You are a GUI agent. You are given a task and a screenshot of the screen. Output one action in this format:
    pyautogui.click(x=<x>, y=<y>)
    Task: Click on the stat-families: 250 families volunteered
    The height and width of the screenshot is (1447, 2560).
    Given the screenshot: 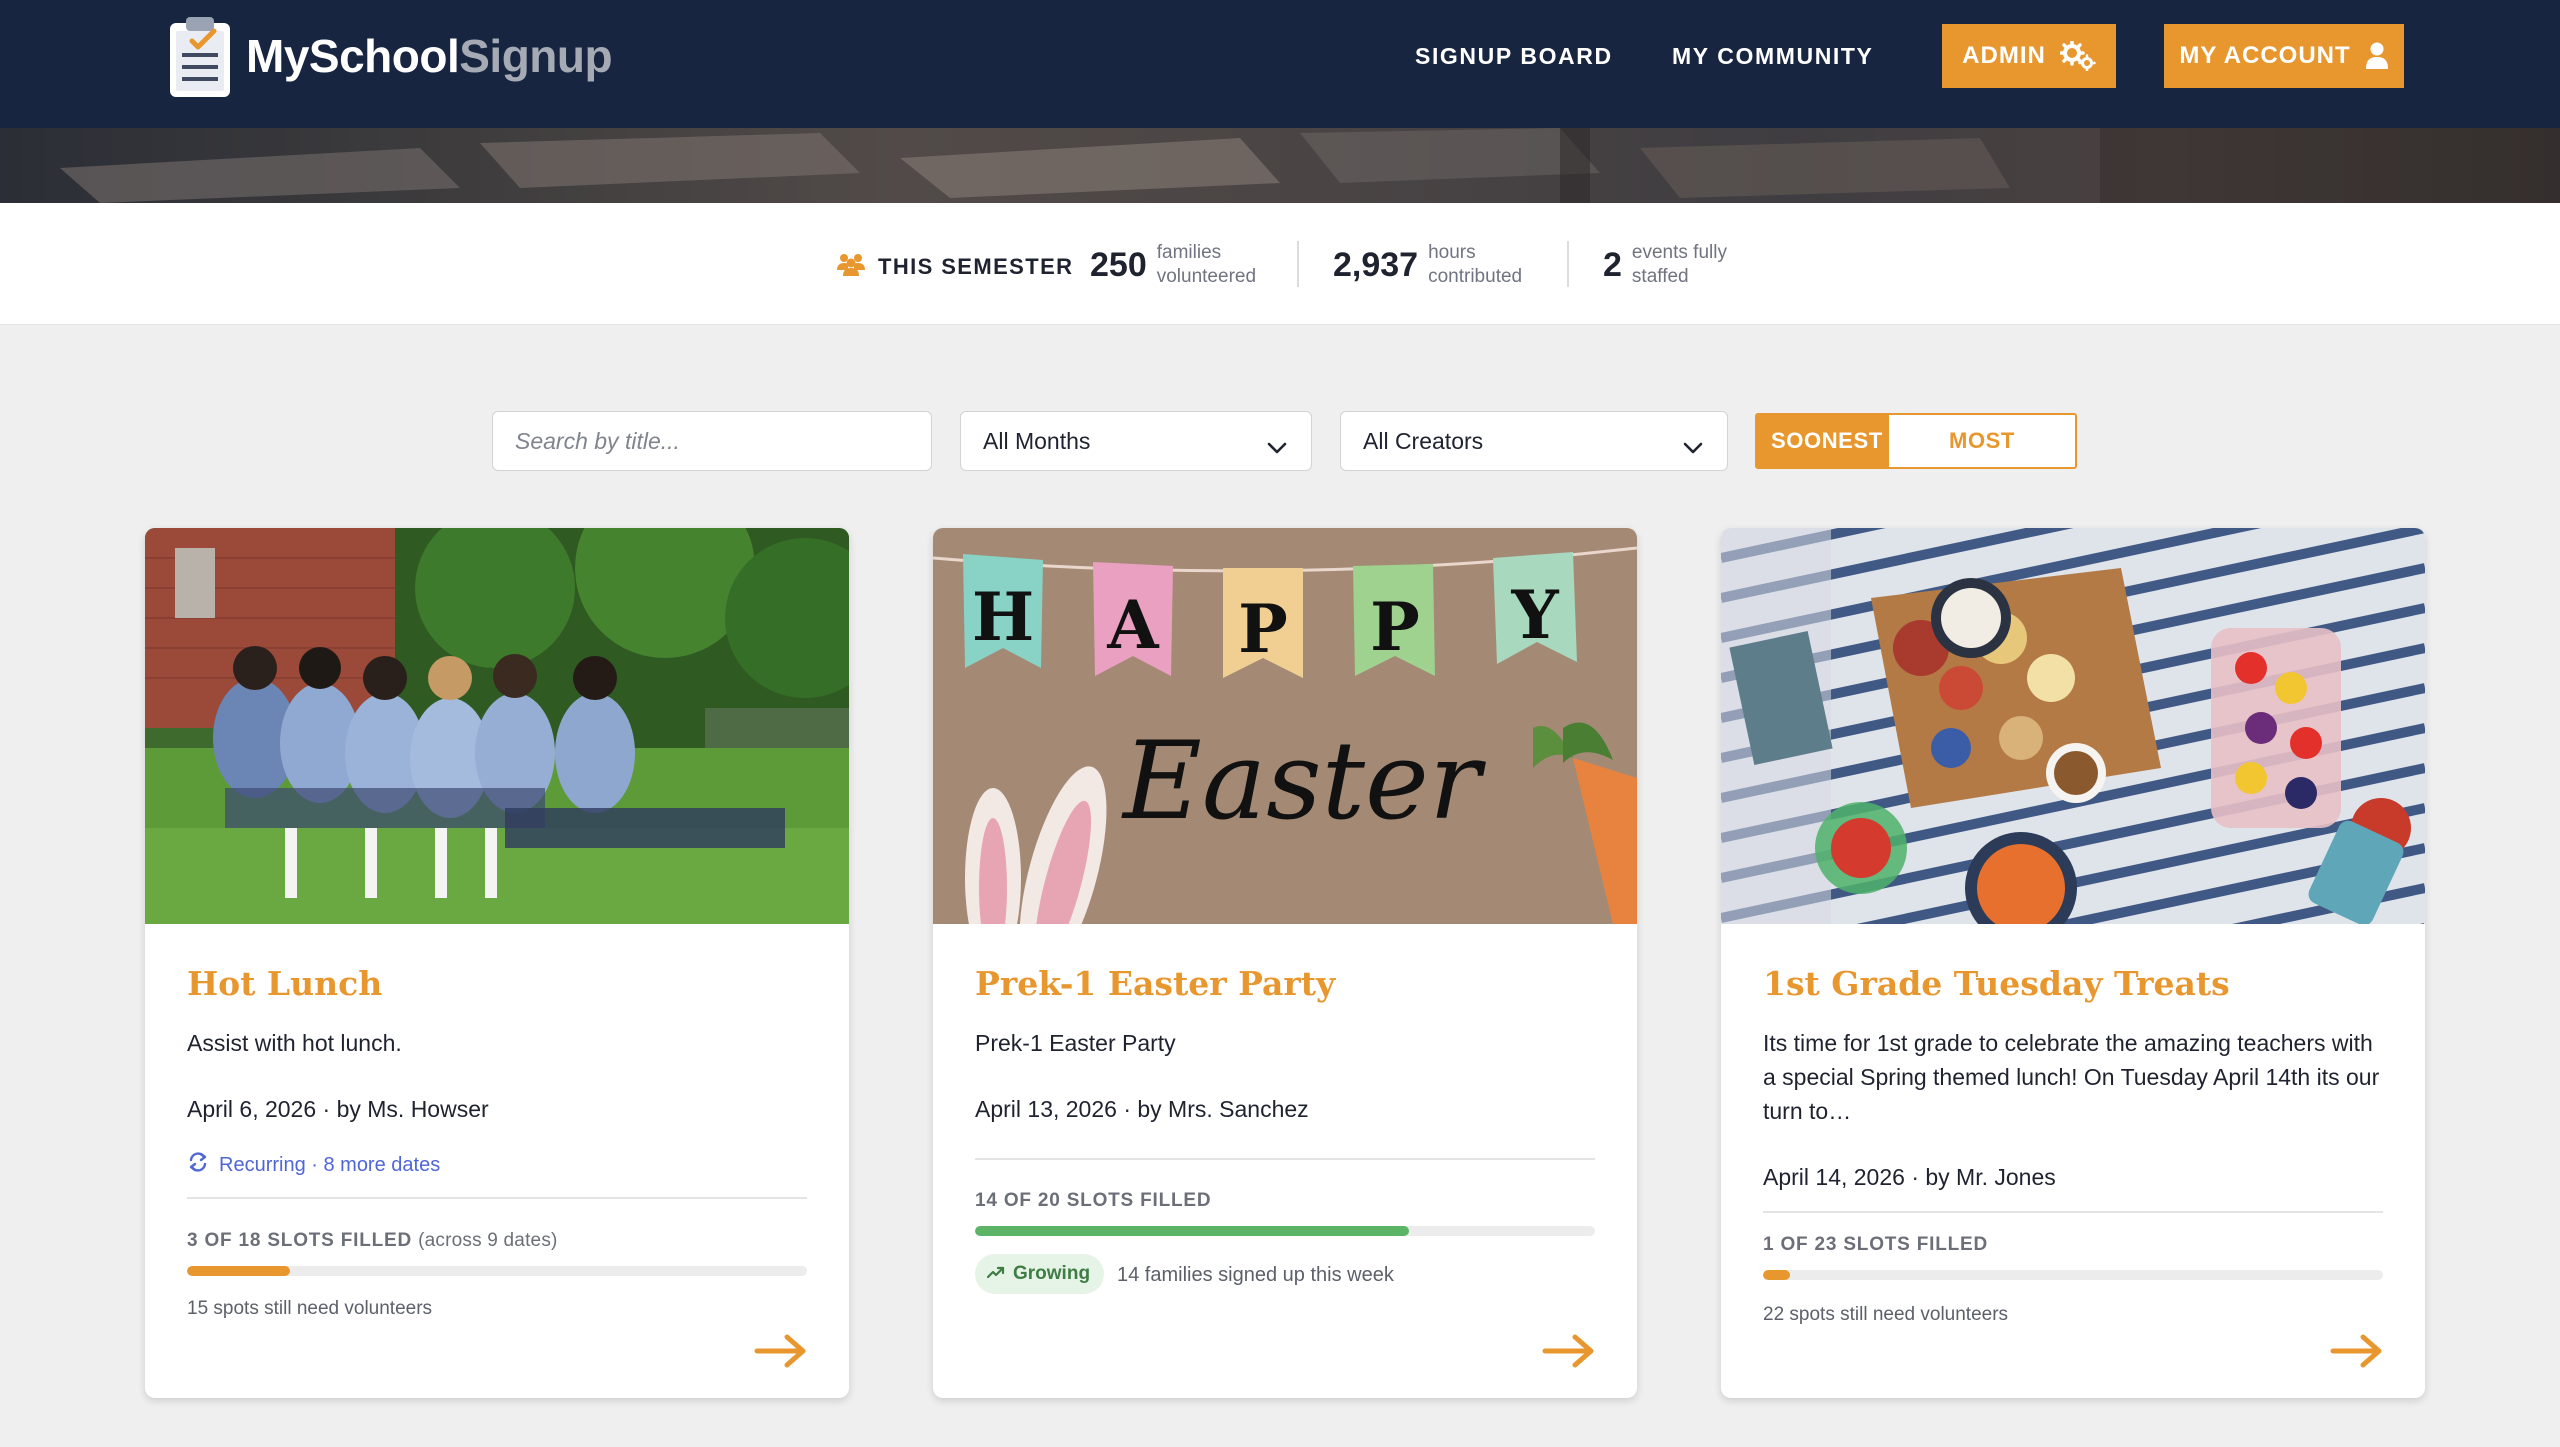 What is the action you would take?
    pyautogui.click(x=1183, y=265)
    